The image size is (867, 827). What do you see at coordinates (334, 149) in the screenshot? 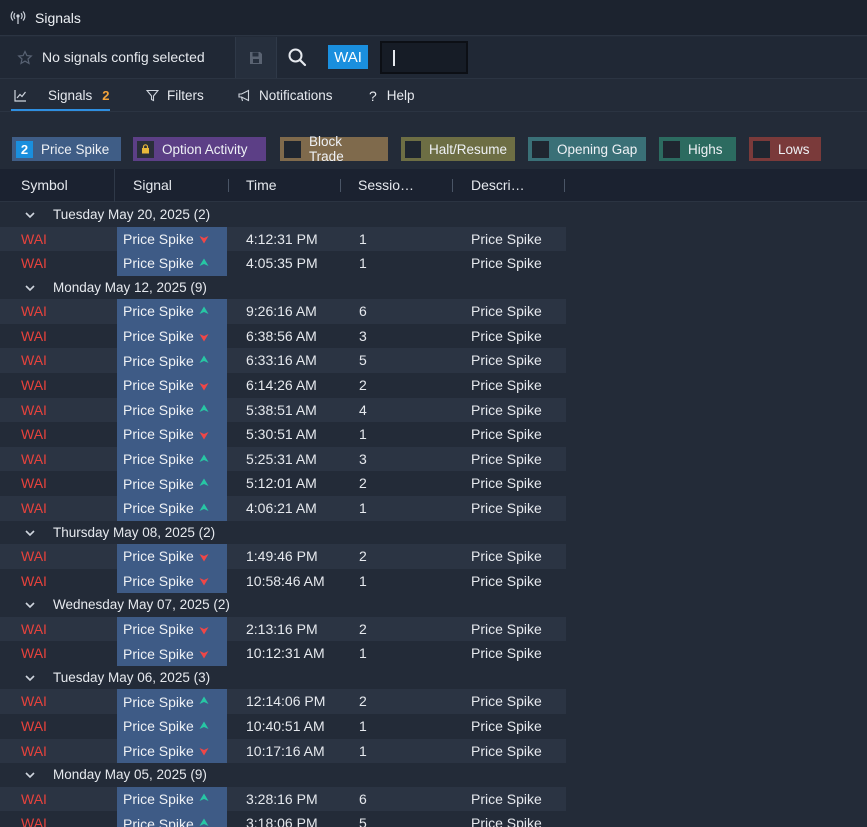
I see `filter-block-trade: Block Trade` at bounding box center [334, 149].